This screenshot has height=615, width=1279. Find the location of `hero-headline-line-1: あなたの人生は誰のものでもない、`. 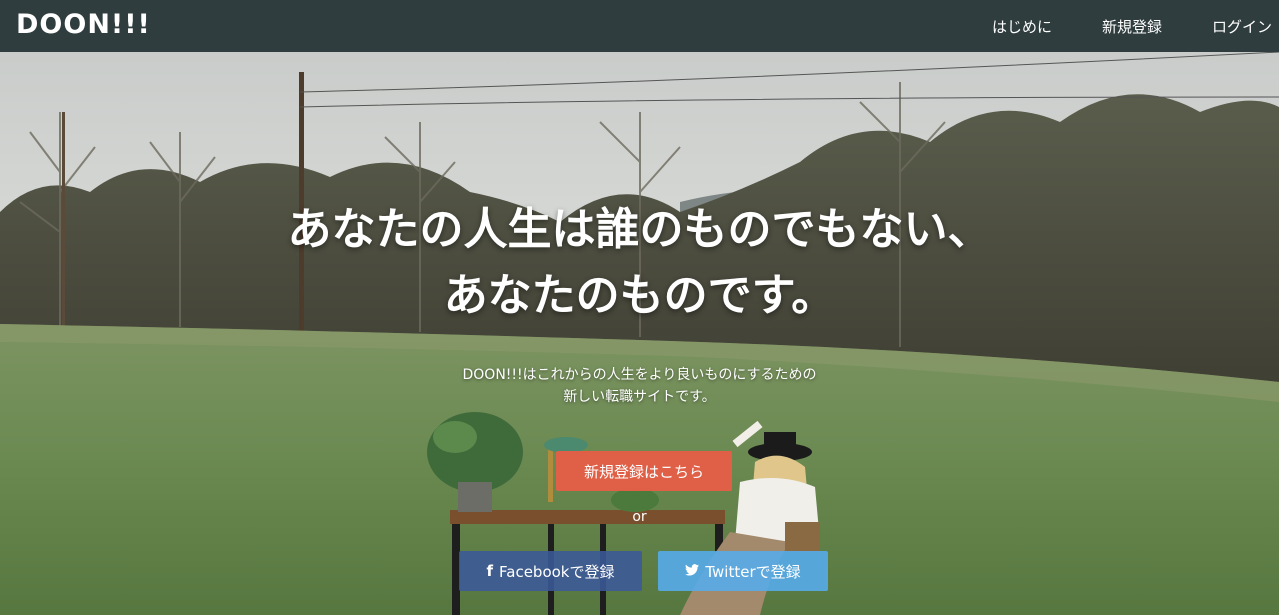

hero-headline-line-1: あなたの人生は誰のものでもない、 is located at coordinates (639, 229).